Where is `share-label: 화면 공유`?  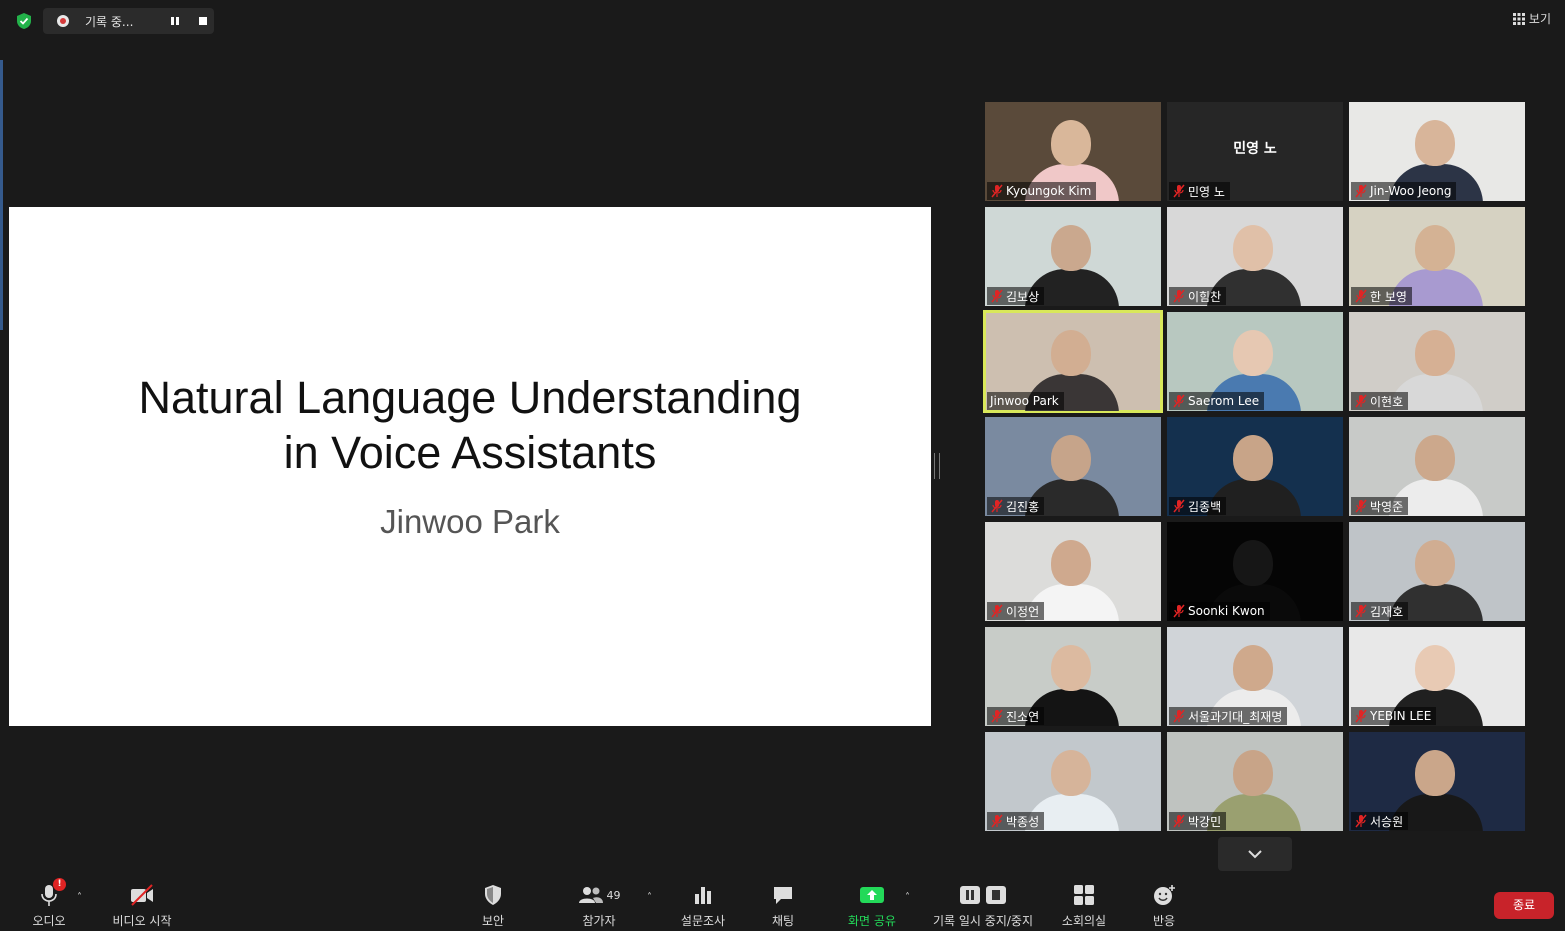
share-label: 화면 공유 is located at coordinates (872, 921).